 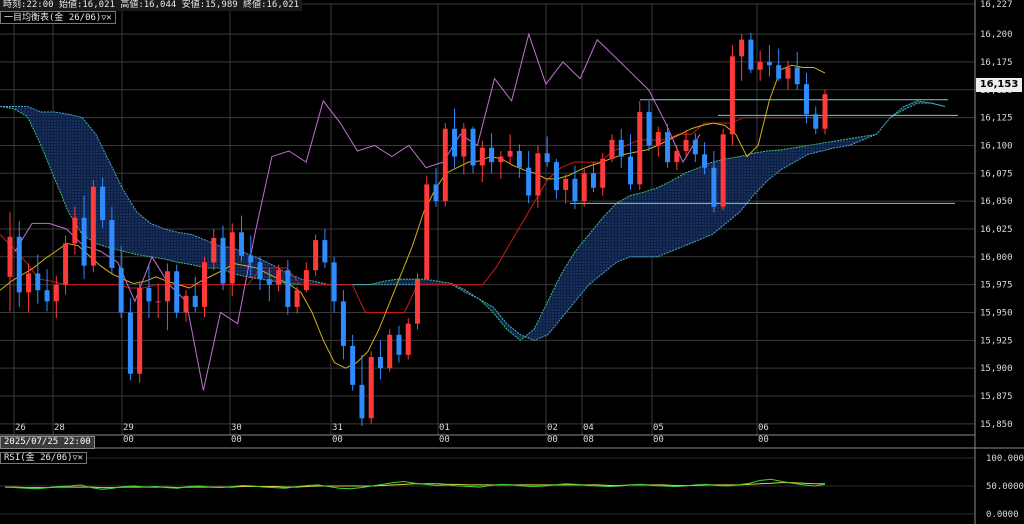 What do you see at coordinates (20, 428) in the screenshot?
I see `date-tick-label: 26` at bounding box center [20, 428].